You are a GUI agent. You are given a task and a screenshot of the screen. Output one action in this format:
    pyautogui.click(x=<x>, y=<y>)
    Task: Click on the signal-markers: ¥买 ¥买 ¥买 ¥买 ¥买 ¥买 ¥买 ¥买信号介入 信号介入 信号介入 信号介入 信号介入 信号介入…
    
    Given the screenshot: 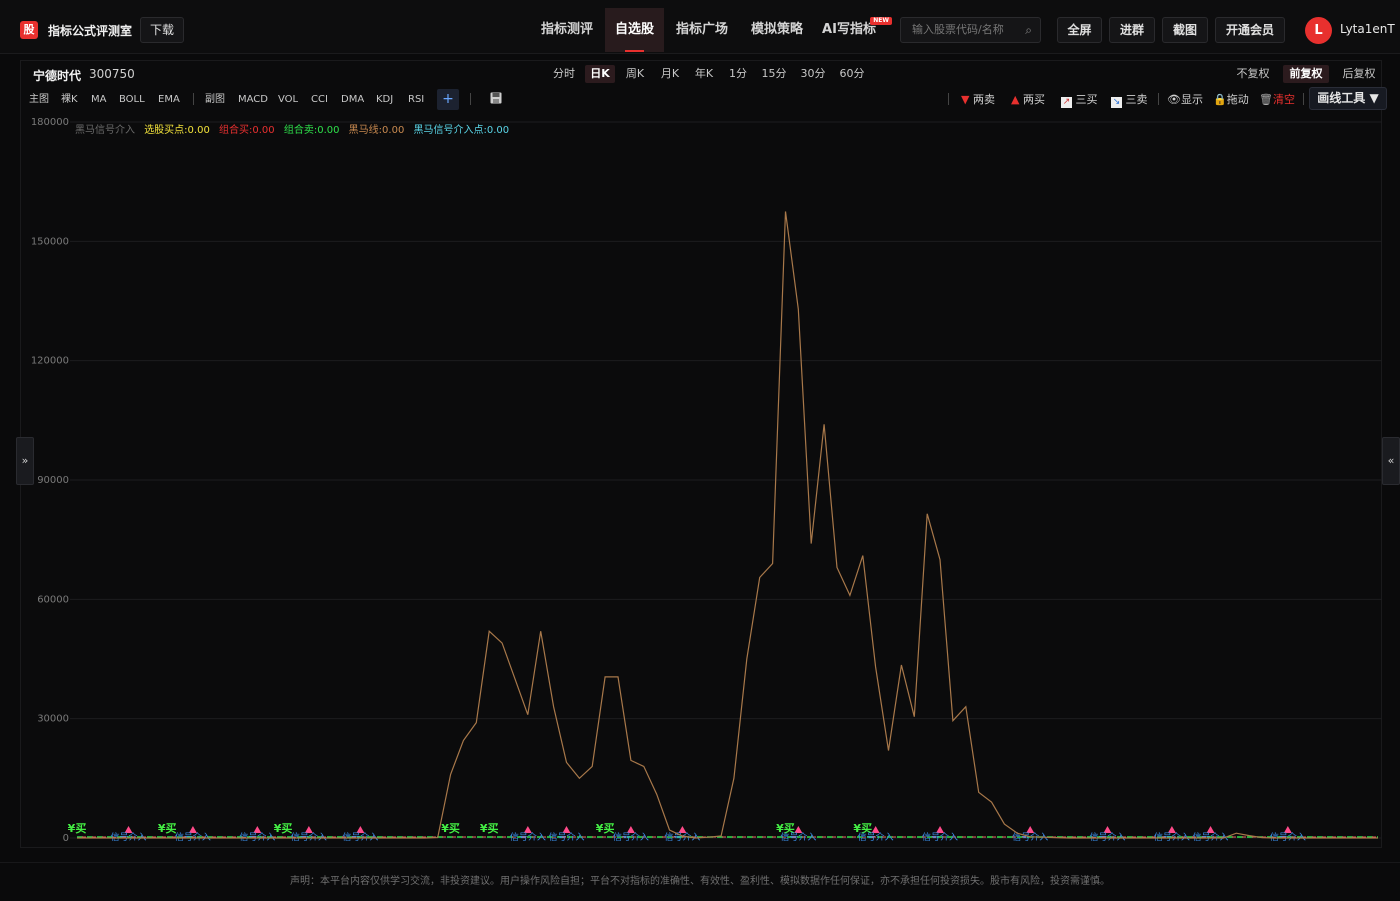 What is the action you would take?
    pyautogui.click(x=687, y=832)
    